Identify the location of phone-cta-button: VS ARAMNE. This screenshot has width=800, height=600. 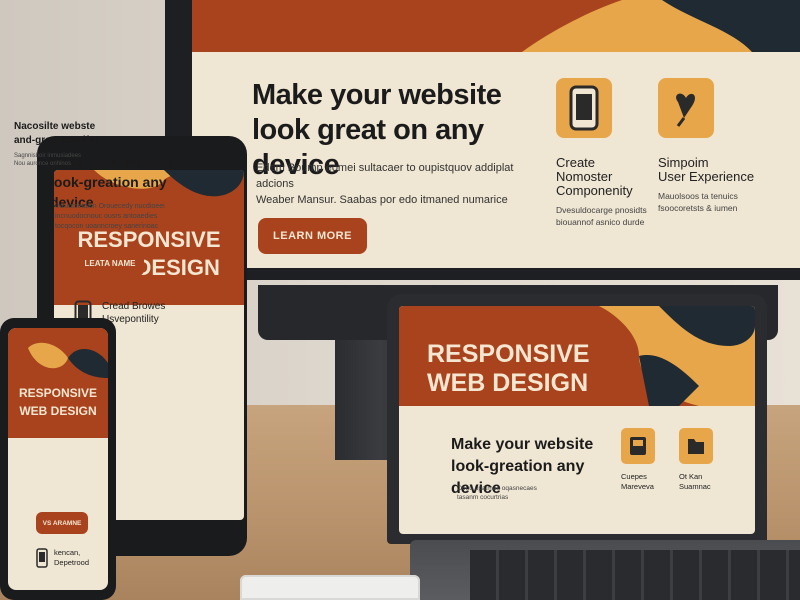
(62, 523).